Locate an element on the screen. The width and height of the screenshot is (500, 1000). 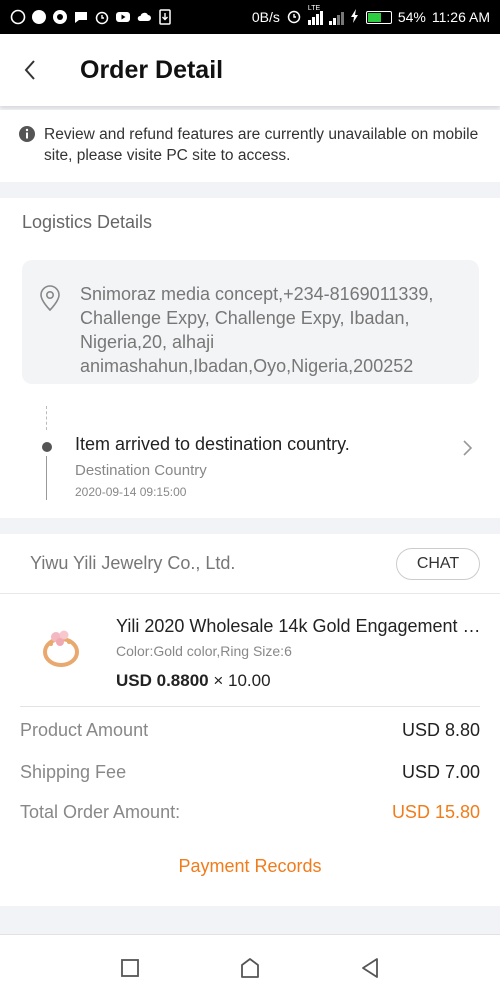
chevron-left-icon is located at coordinates (29, 70).